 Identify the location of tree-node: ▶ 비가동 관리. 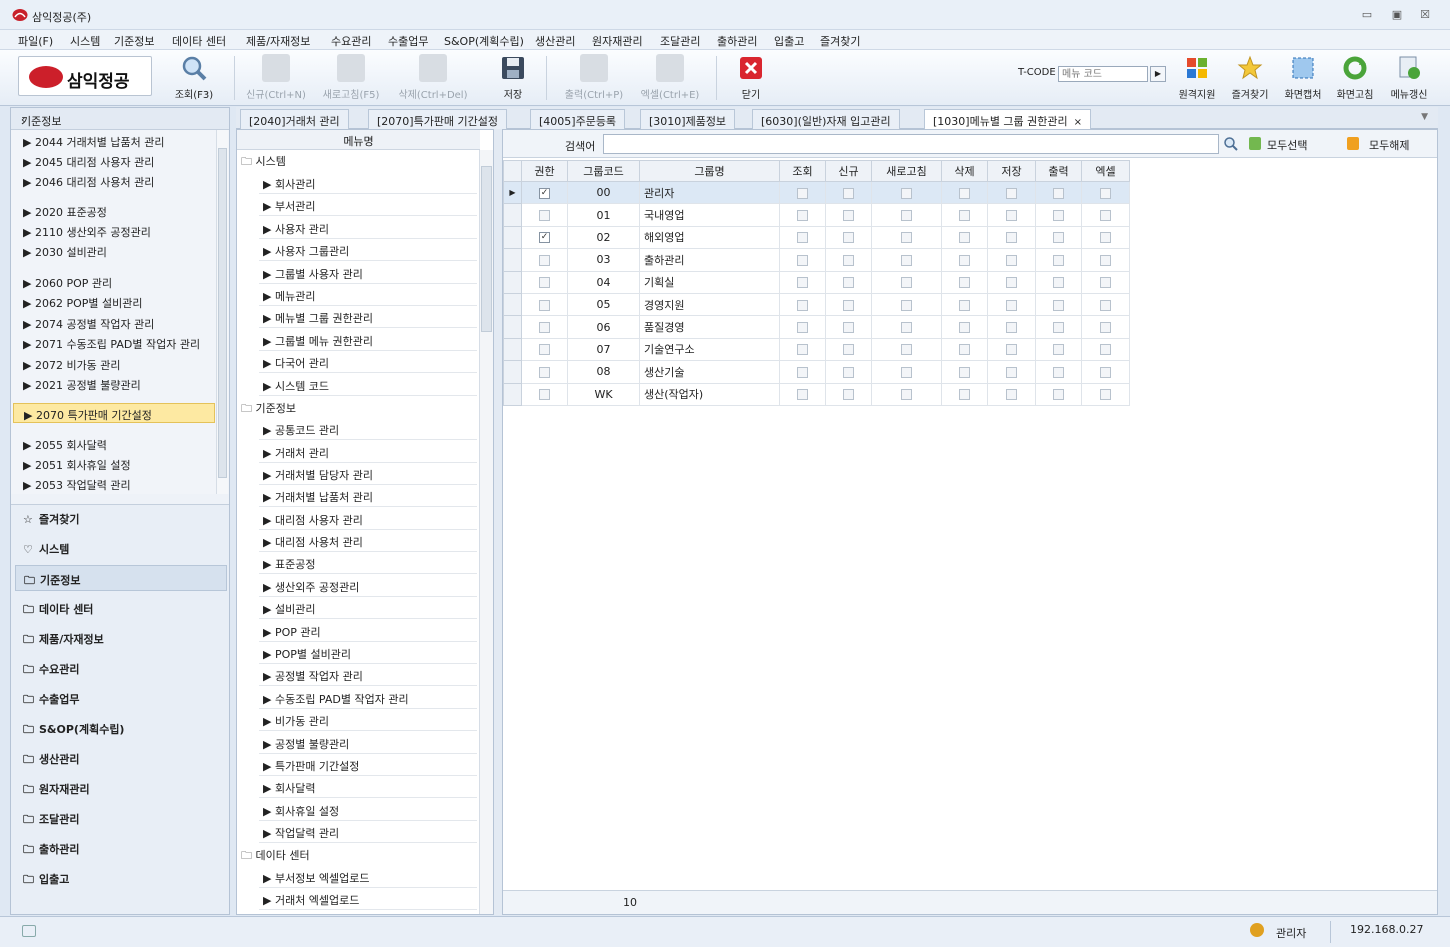
(368, 720).